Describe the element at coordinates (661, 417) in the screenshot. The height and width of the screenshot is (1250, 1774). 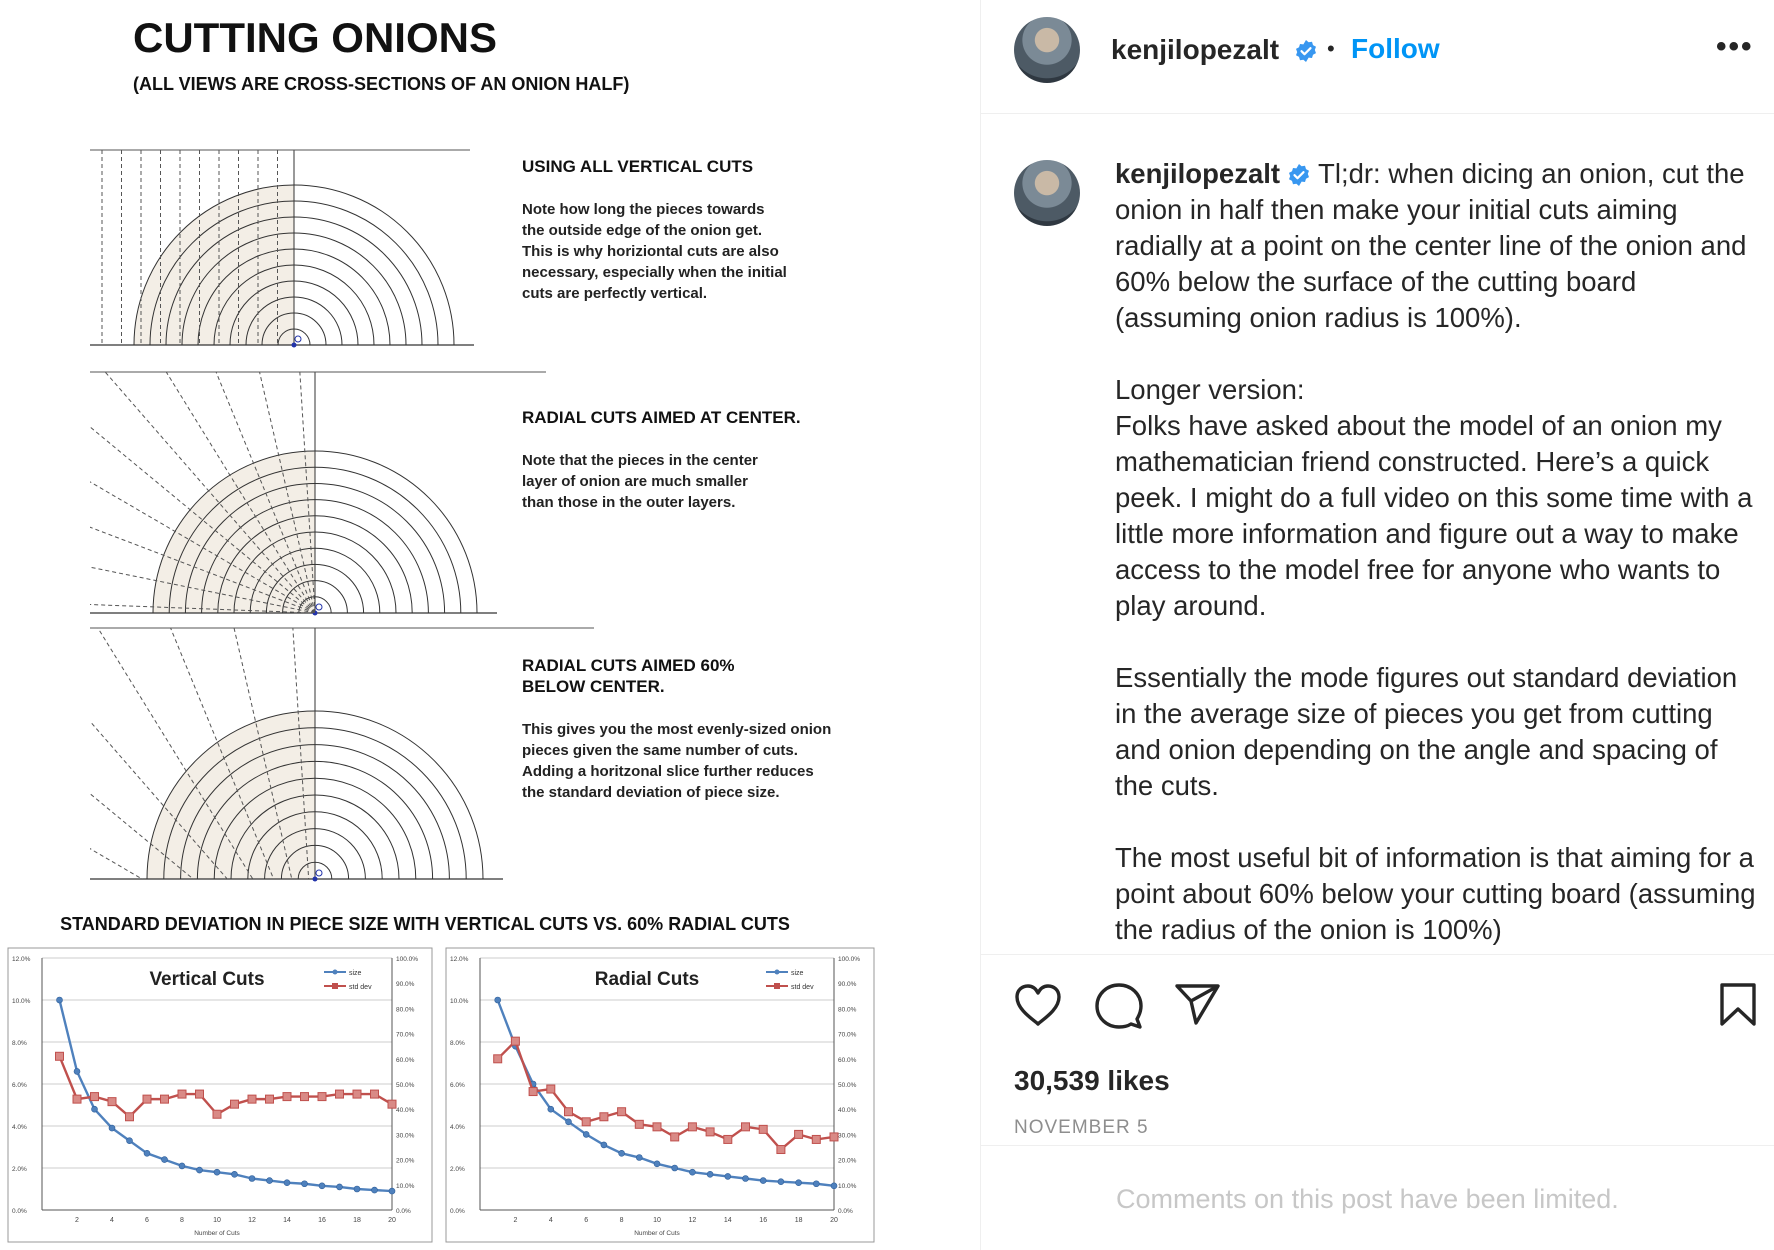
I see `panel-heading: RADIAL CUTS AIMED AT CENTER.` at that location.